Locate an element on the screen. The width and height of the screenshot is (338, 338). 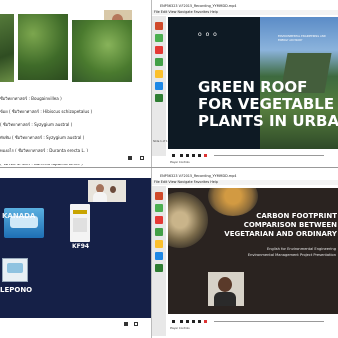
top-white-strip is located at coordinates (75, 173).